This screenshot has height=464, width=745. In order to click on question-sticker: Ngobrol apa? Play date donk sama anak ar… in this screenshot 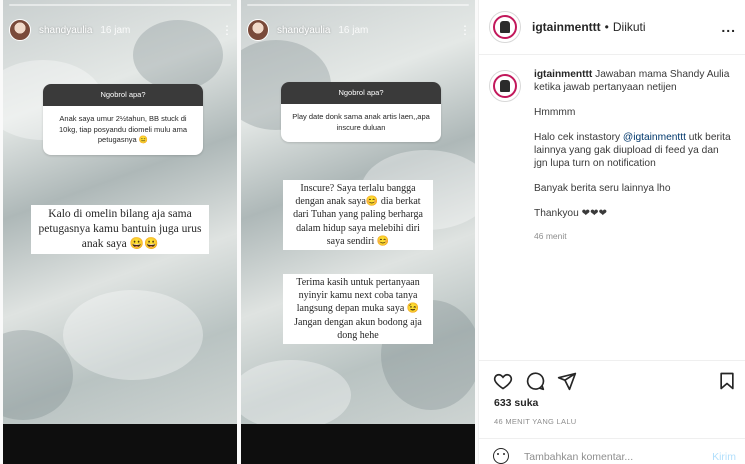, I will do `click(361, 112)`.